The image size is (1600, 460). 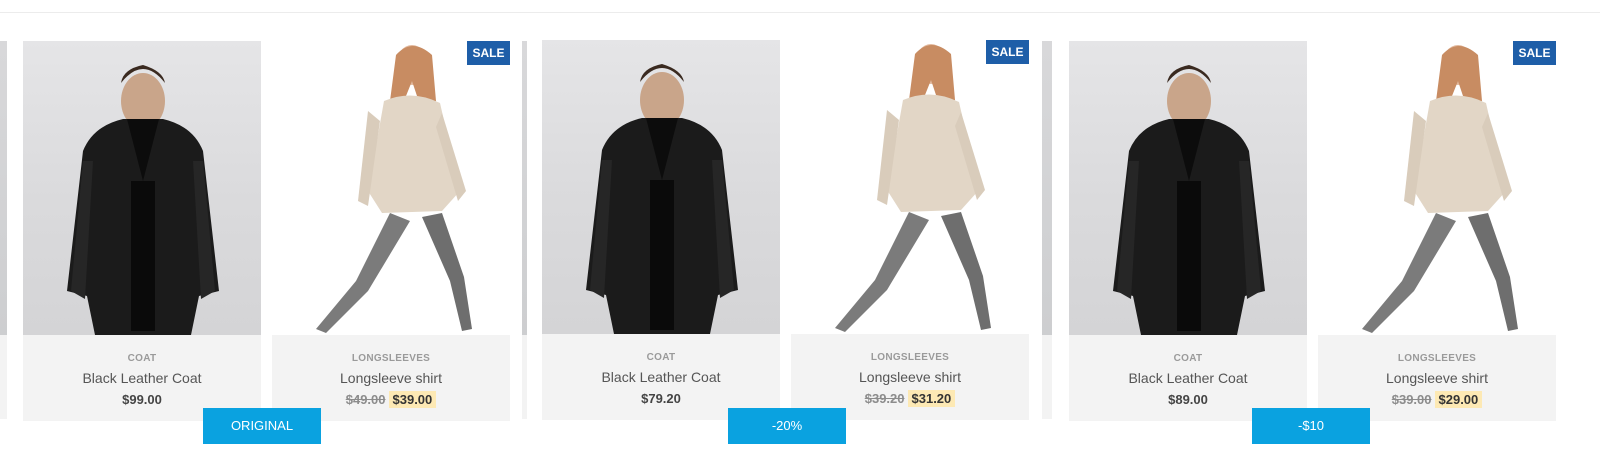 I want to click on product-price: $99.00, so click(x=142, y=399).